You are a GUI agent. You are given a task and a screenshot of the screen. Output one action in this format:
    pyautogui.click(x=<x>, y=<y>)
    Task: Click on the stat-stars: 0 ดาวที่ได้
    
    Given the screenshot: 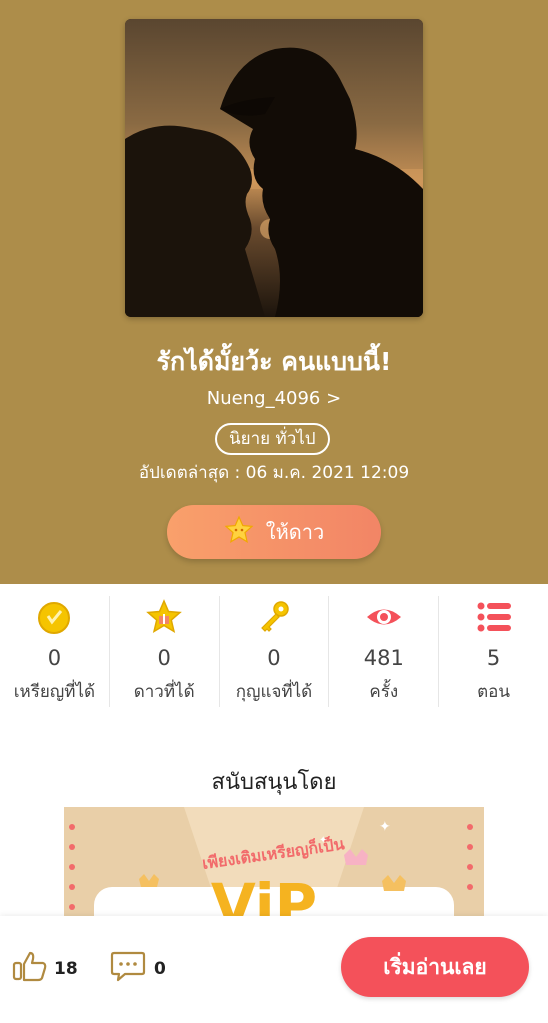 What is the action you would take?
    pyautogui.click(x=165, y=651)
    